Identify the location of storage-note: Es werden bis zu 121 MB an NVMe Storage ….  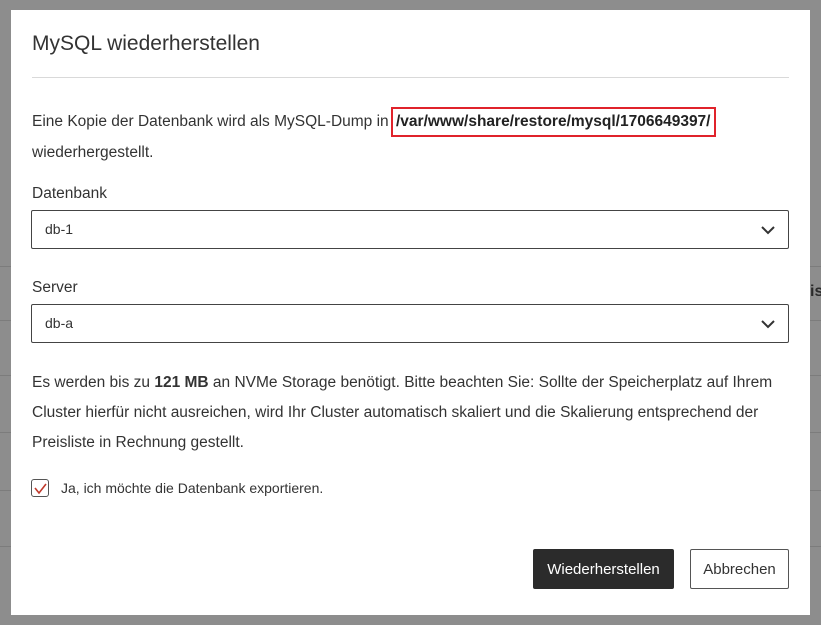
(412, 413).